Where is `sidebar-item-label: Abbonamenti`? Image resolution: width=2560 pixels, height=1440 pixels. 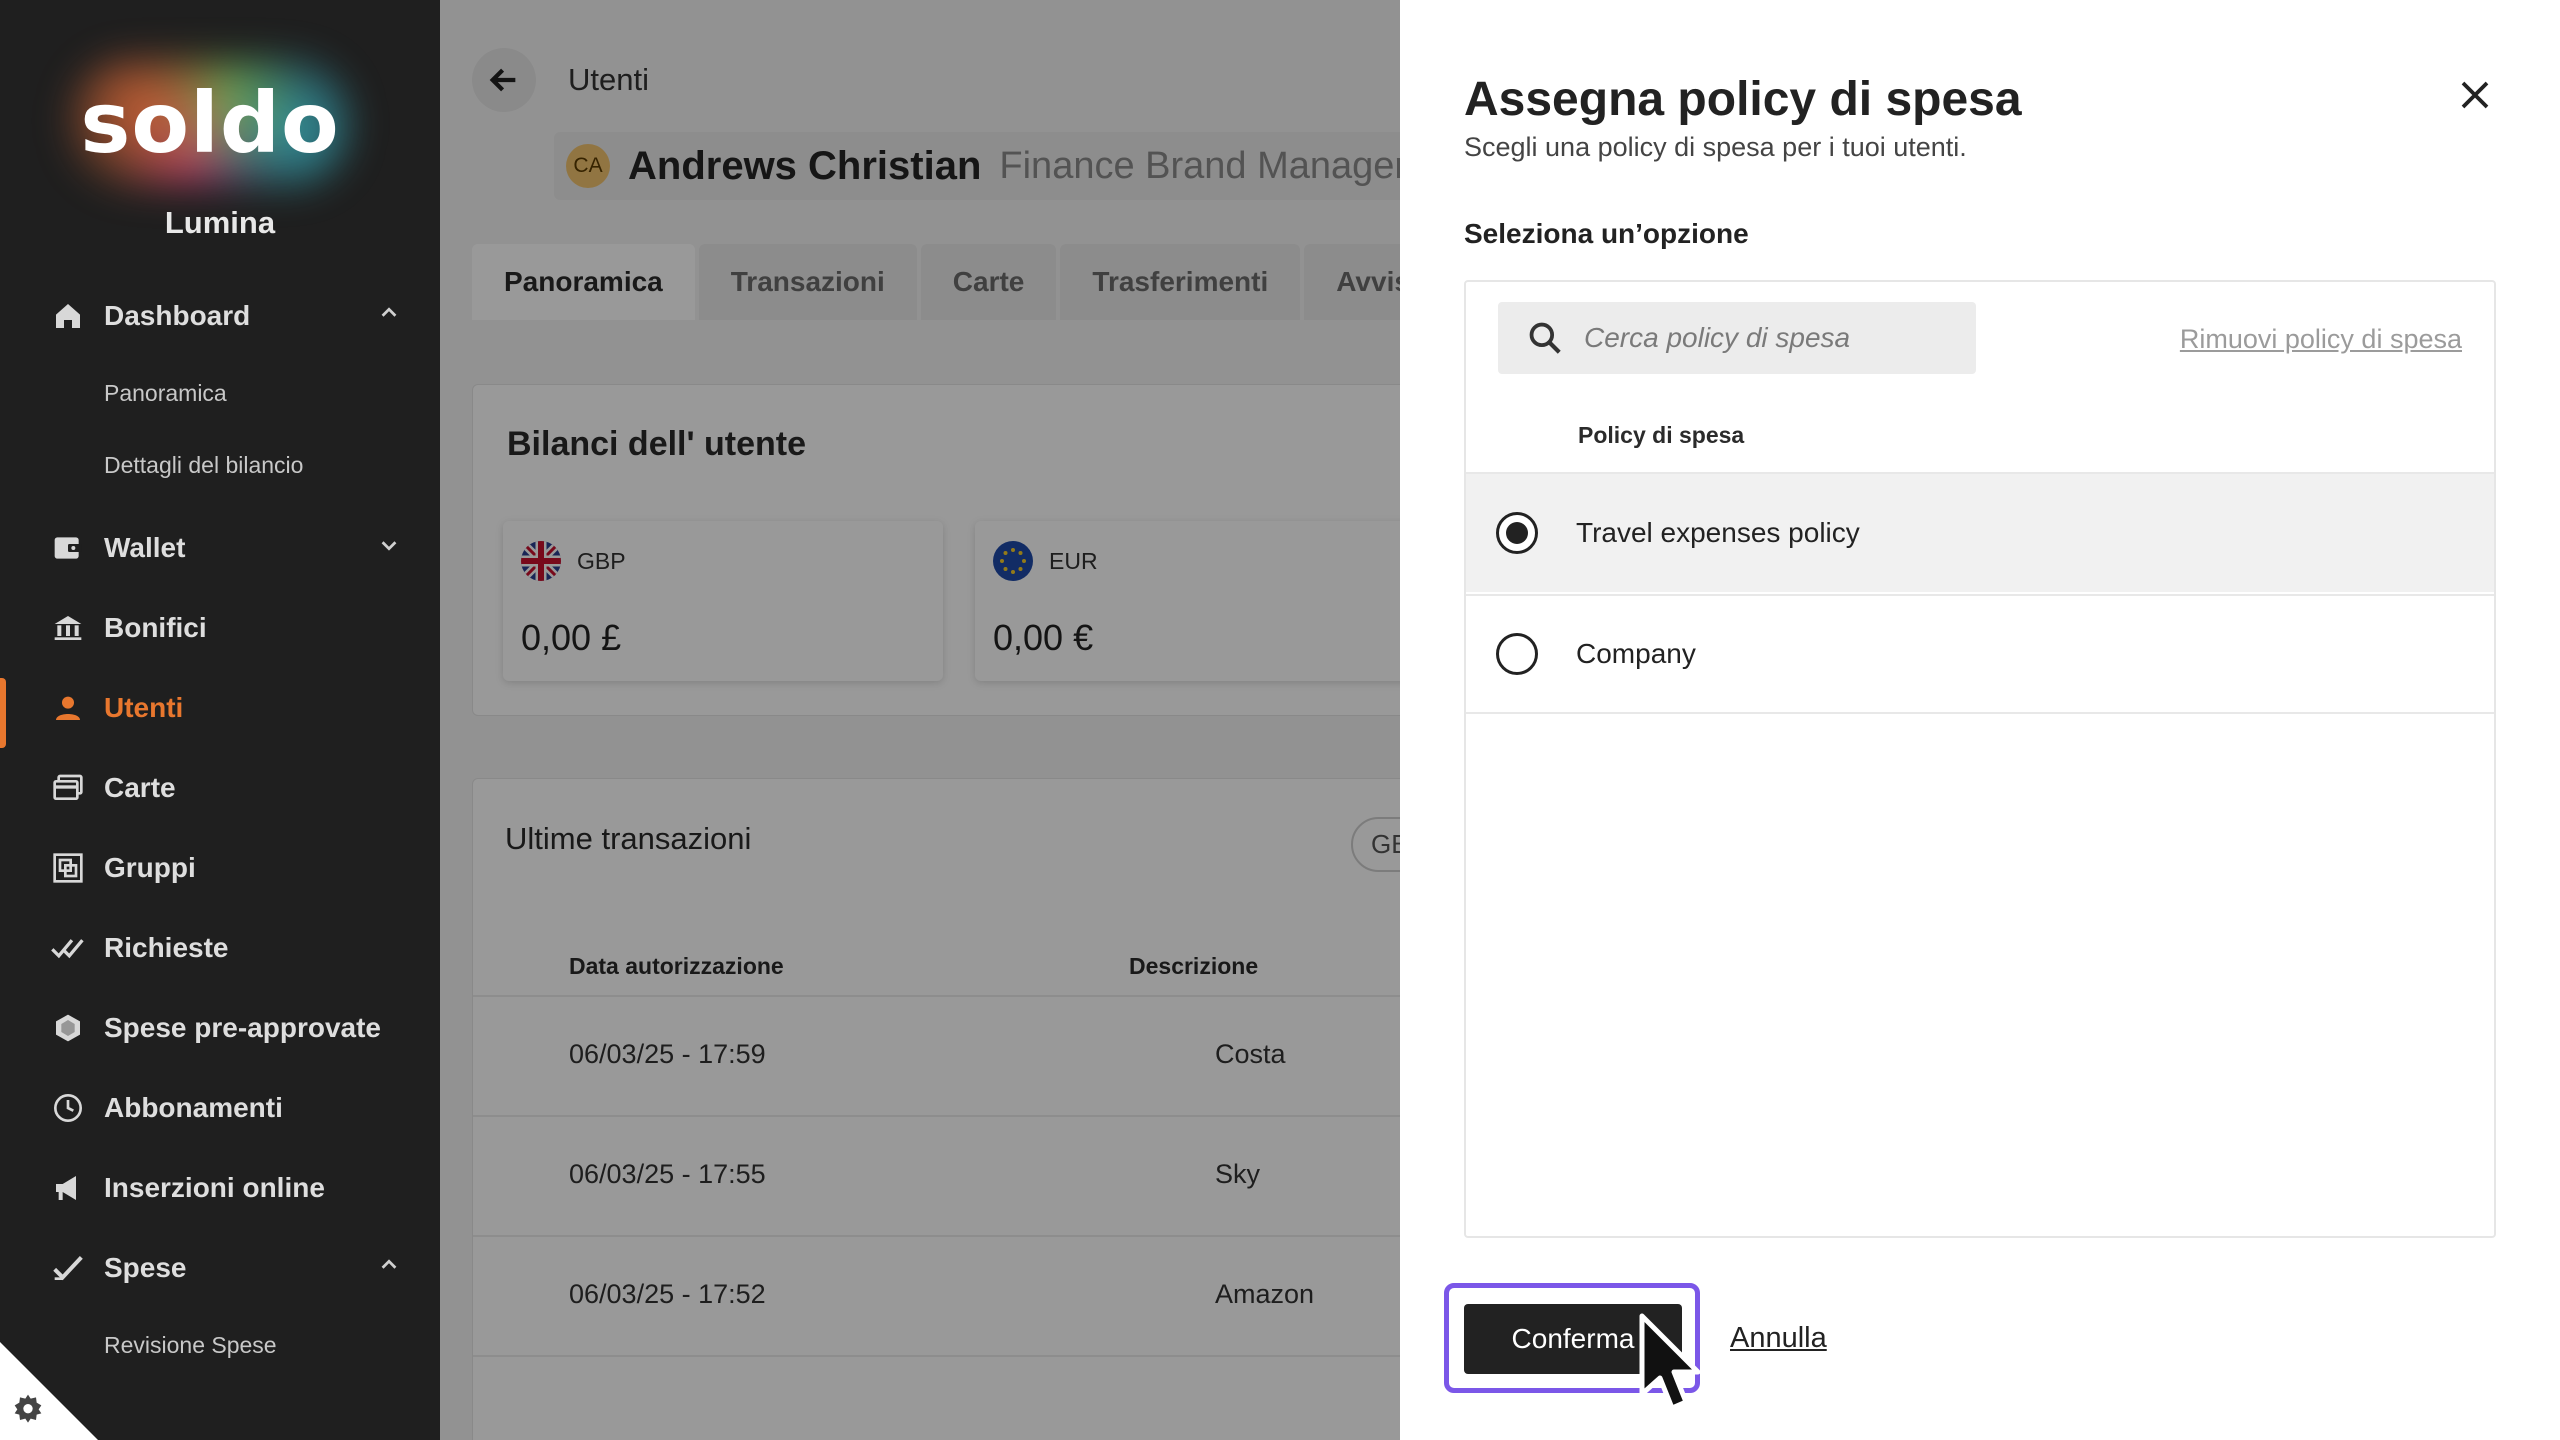 sidebar-item-label: Abbonamenti is located at coordinates (193, 1107).